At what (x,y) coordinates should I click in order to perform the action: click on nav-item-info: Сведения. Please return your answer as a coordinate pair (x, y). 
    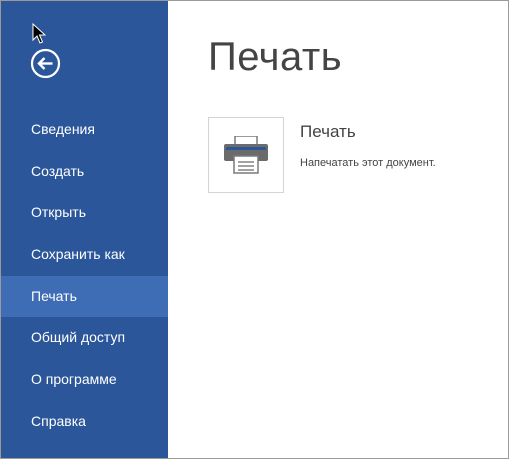
    Looking at the image, I should click on (84, 130).